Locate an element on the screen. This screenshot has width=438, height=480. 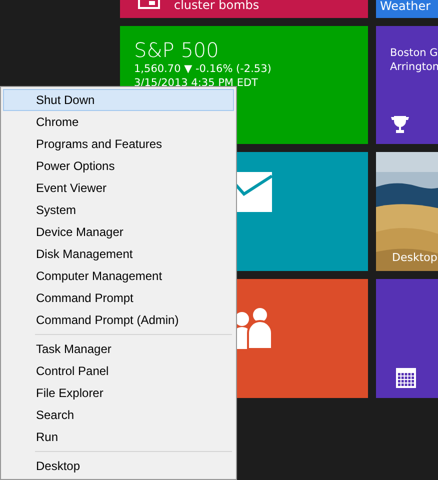
menu-item: Shut Down is located at coordinates (118, 100).